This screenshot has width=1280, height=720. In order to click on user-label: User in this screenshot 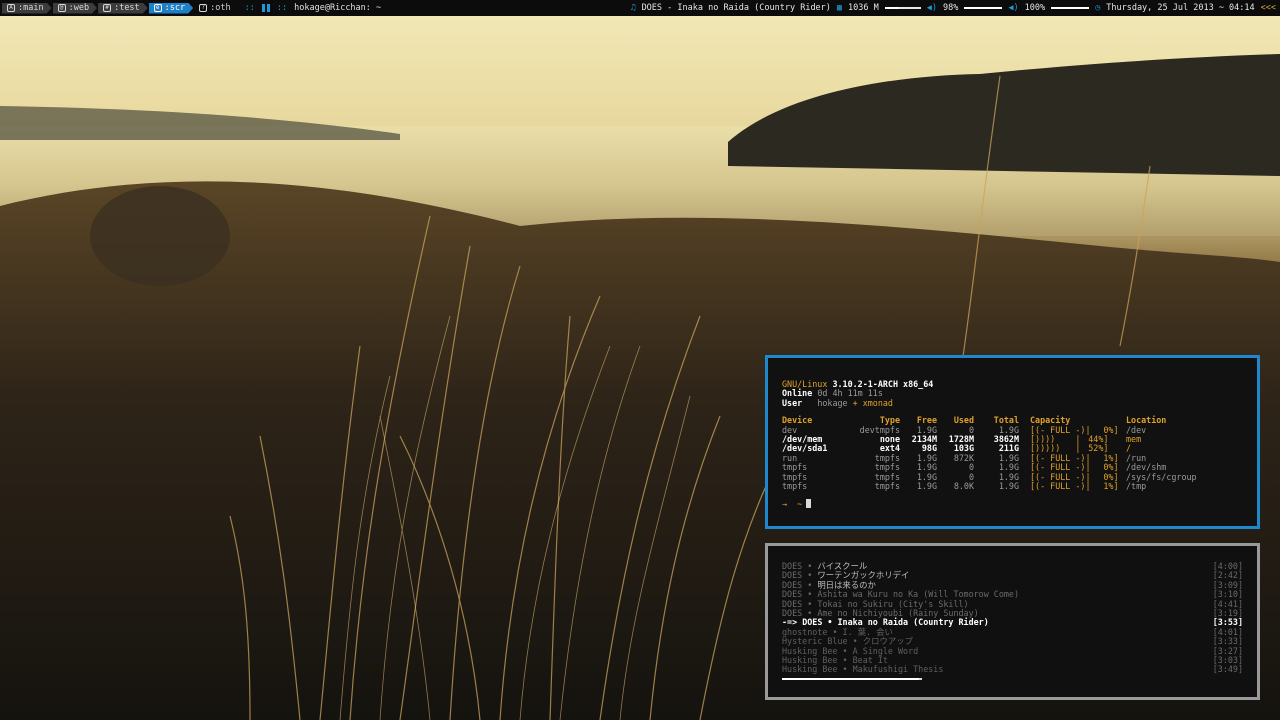, I will do `click(792, 402)`.